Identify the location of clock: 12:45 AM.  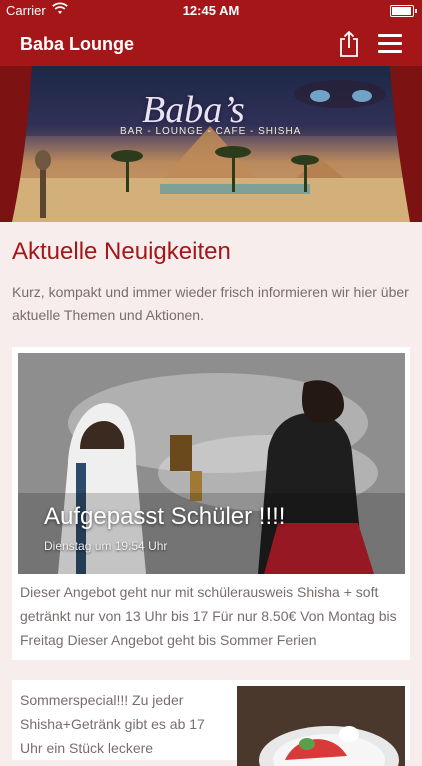
(211, 10).